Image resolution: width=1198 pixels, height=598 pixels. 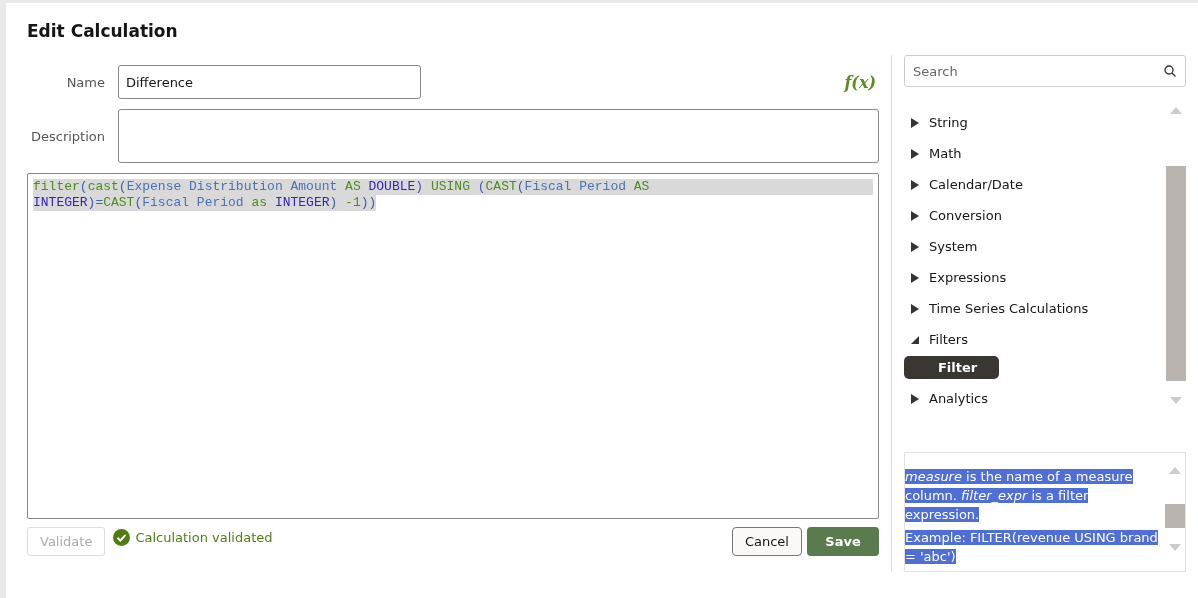 I want to click on dialog-title: Edit Calculation, so click(x=103, y=31).